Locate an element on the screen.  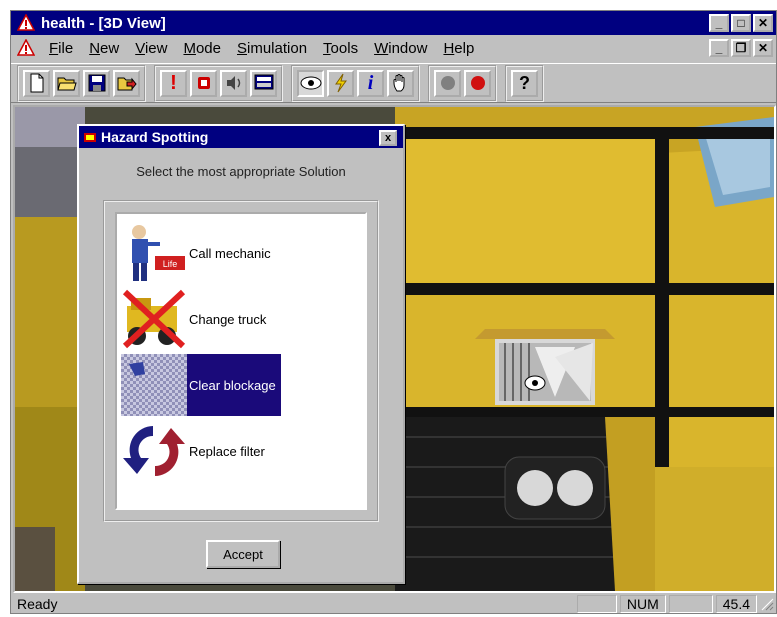
hand-icon is located at coordinates (398, 83).